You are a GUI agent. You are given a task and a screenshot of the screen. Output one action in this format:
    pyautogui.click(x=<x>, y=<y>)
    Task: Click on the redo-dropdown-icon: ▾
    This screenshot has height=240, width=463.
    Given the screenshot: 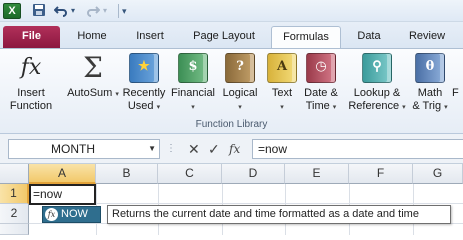 What is the action you would take?
    pyautogui.click(x=105, y=11)
    